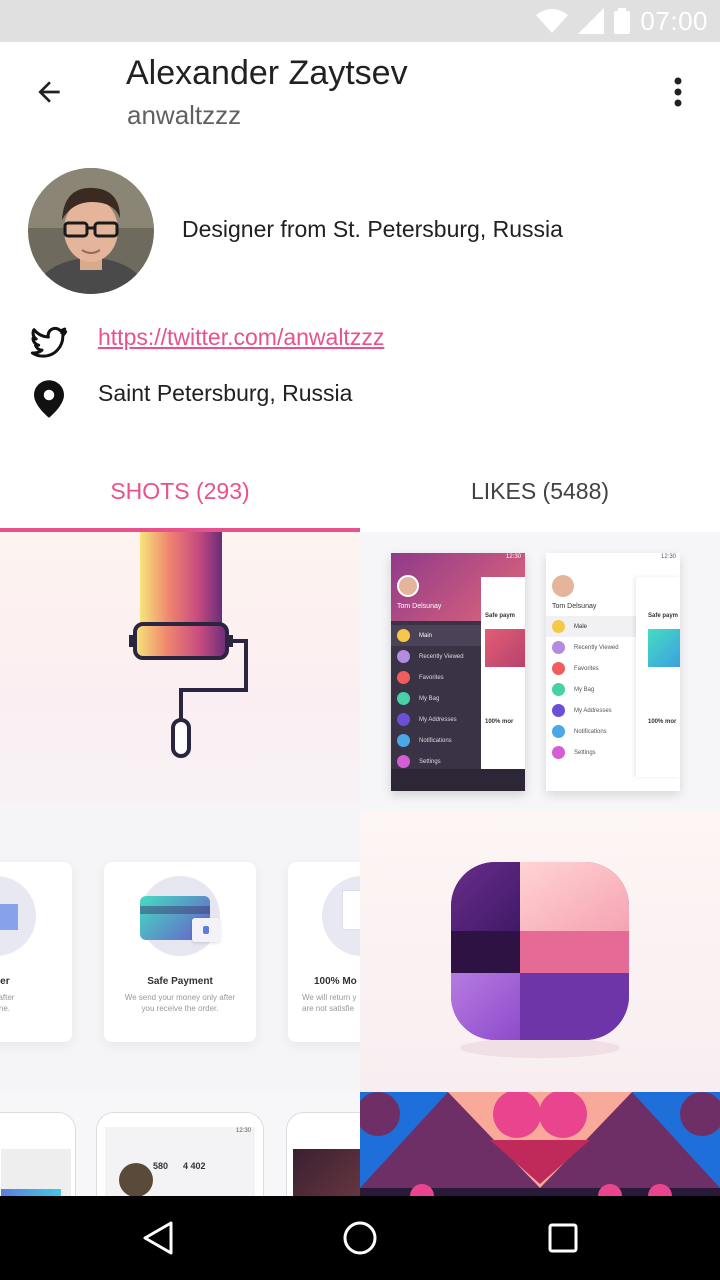  I want to click on tab-bar: SHOTS (293) LIKES (5488), so click(360, 491).